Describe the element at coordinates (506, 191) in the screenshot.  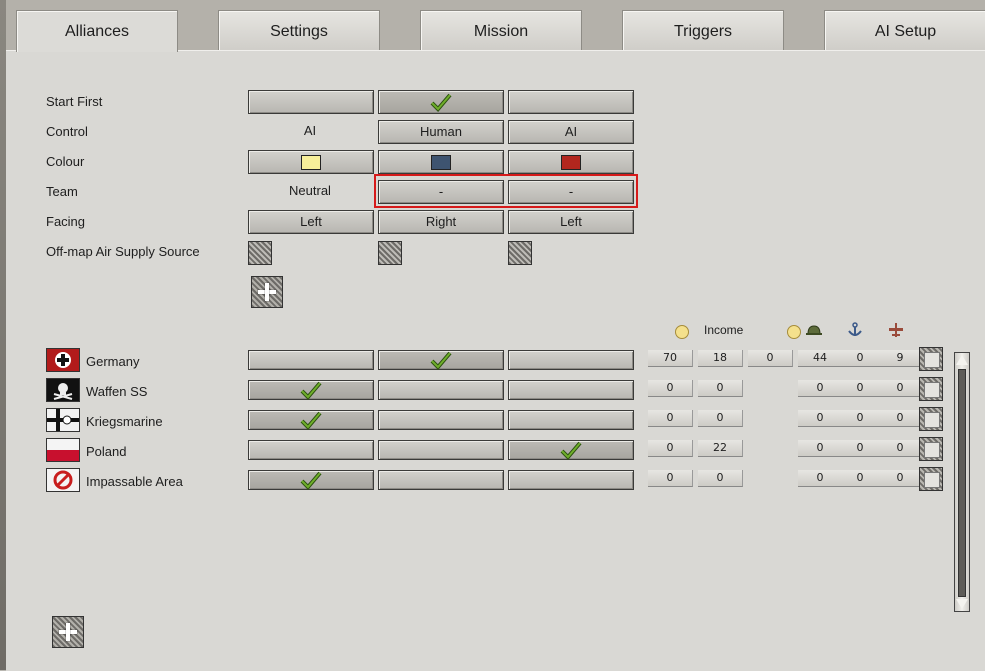
I see `team-highlight-box` at that location.